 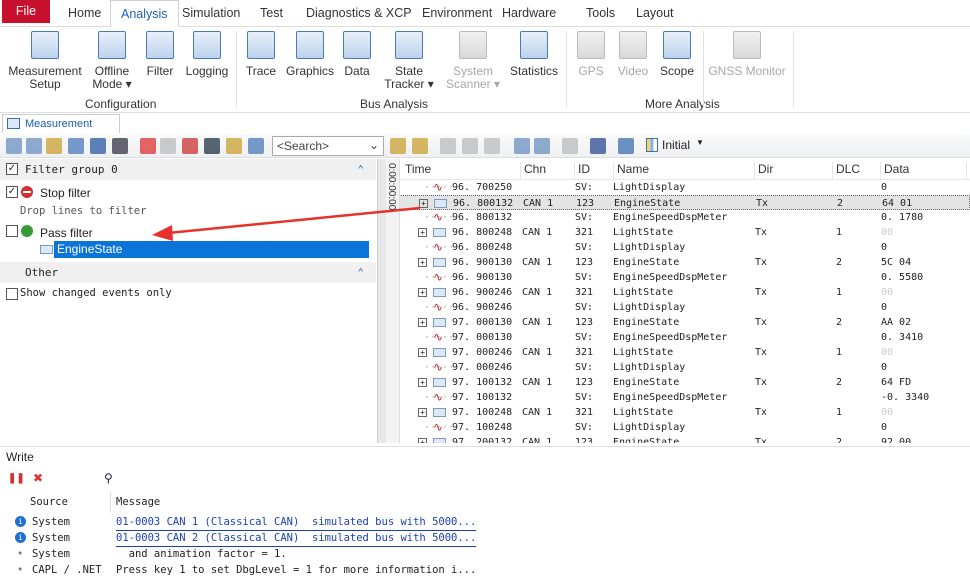 I want to click on trace-row: ····· ∿ 96. 700250 SV: LightDisplay 0, so click(x=678, y=187).